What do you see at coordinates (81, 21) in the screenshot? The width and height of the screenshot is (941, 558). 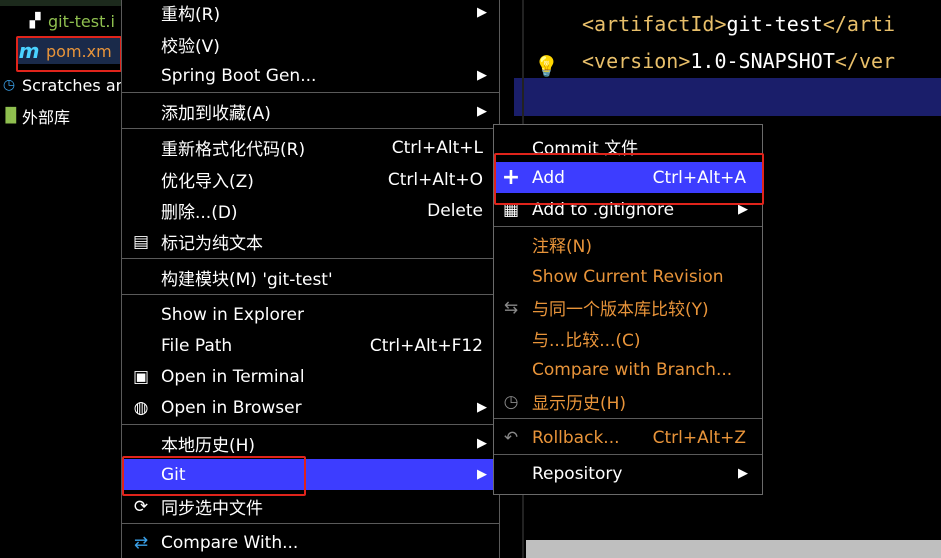 I see `tree-item-label: git-test.i` at bounding box center [81, 21].